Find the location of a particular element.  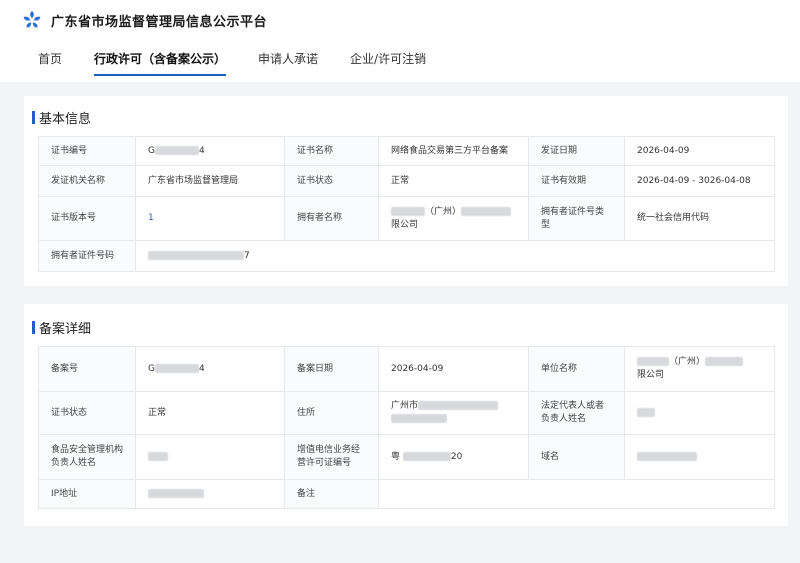

brand: 广东省市场监督管理局信息公示平台 is located at coordinates (144, 20).